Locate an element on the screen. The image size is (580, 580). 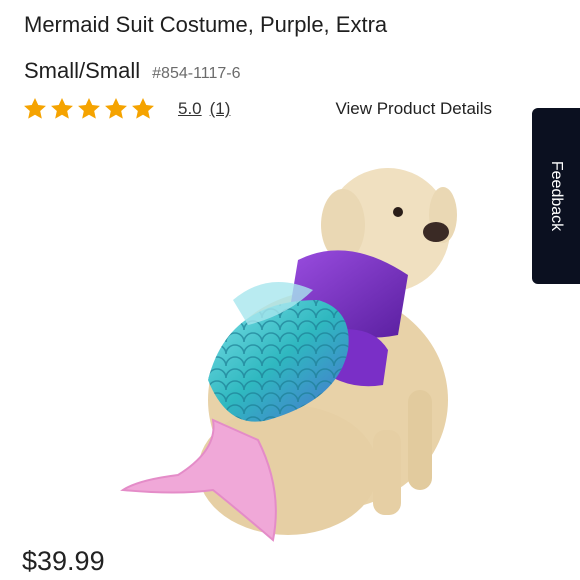
feedback-tab-label: Feedback is located at coordinates (557, 196).